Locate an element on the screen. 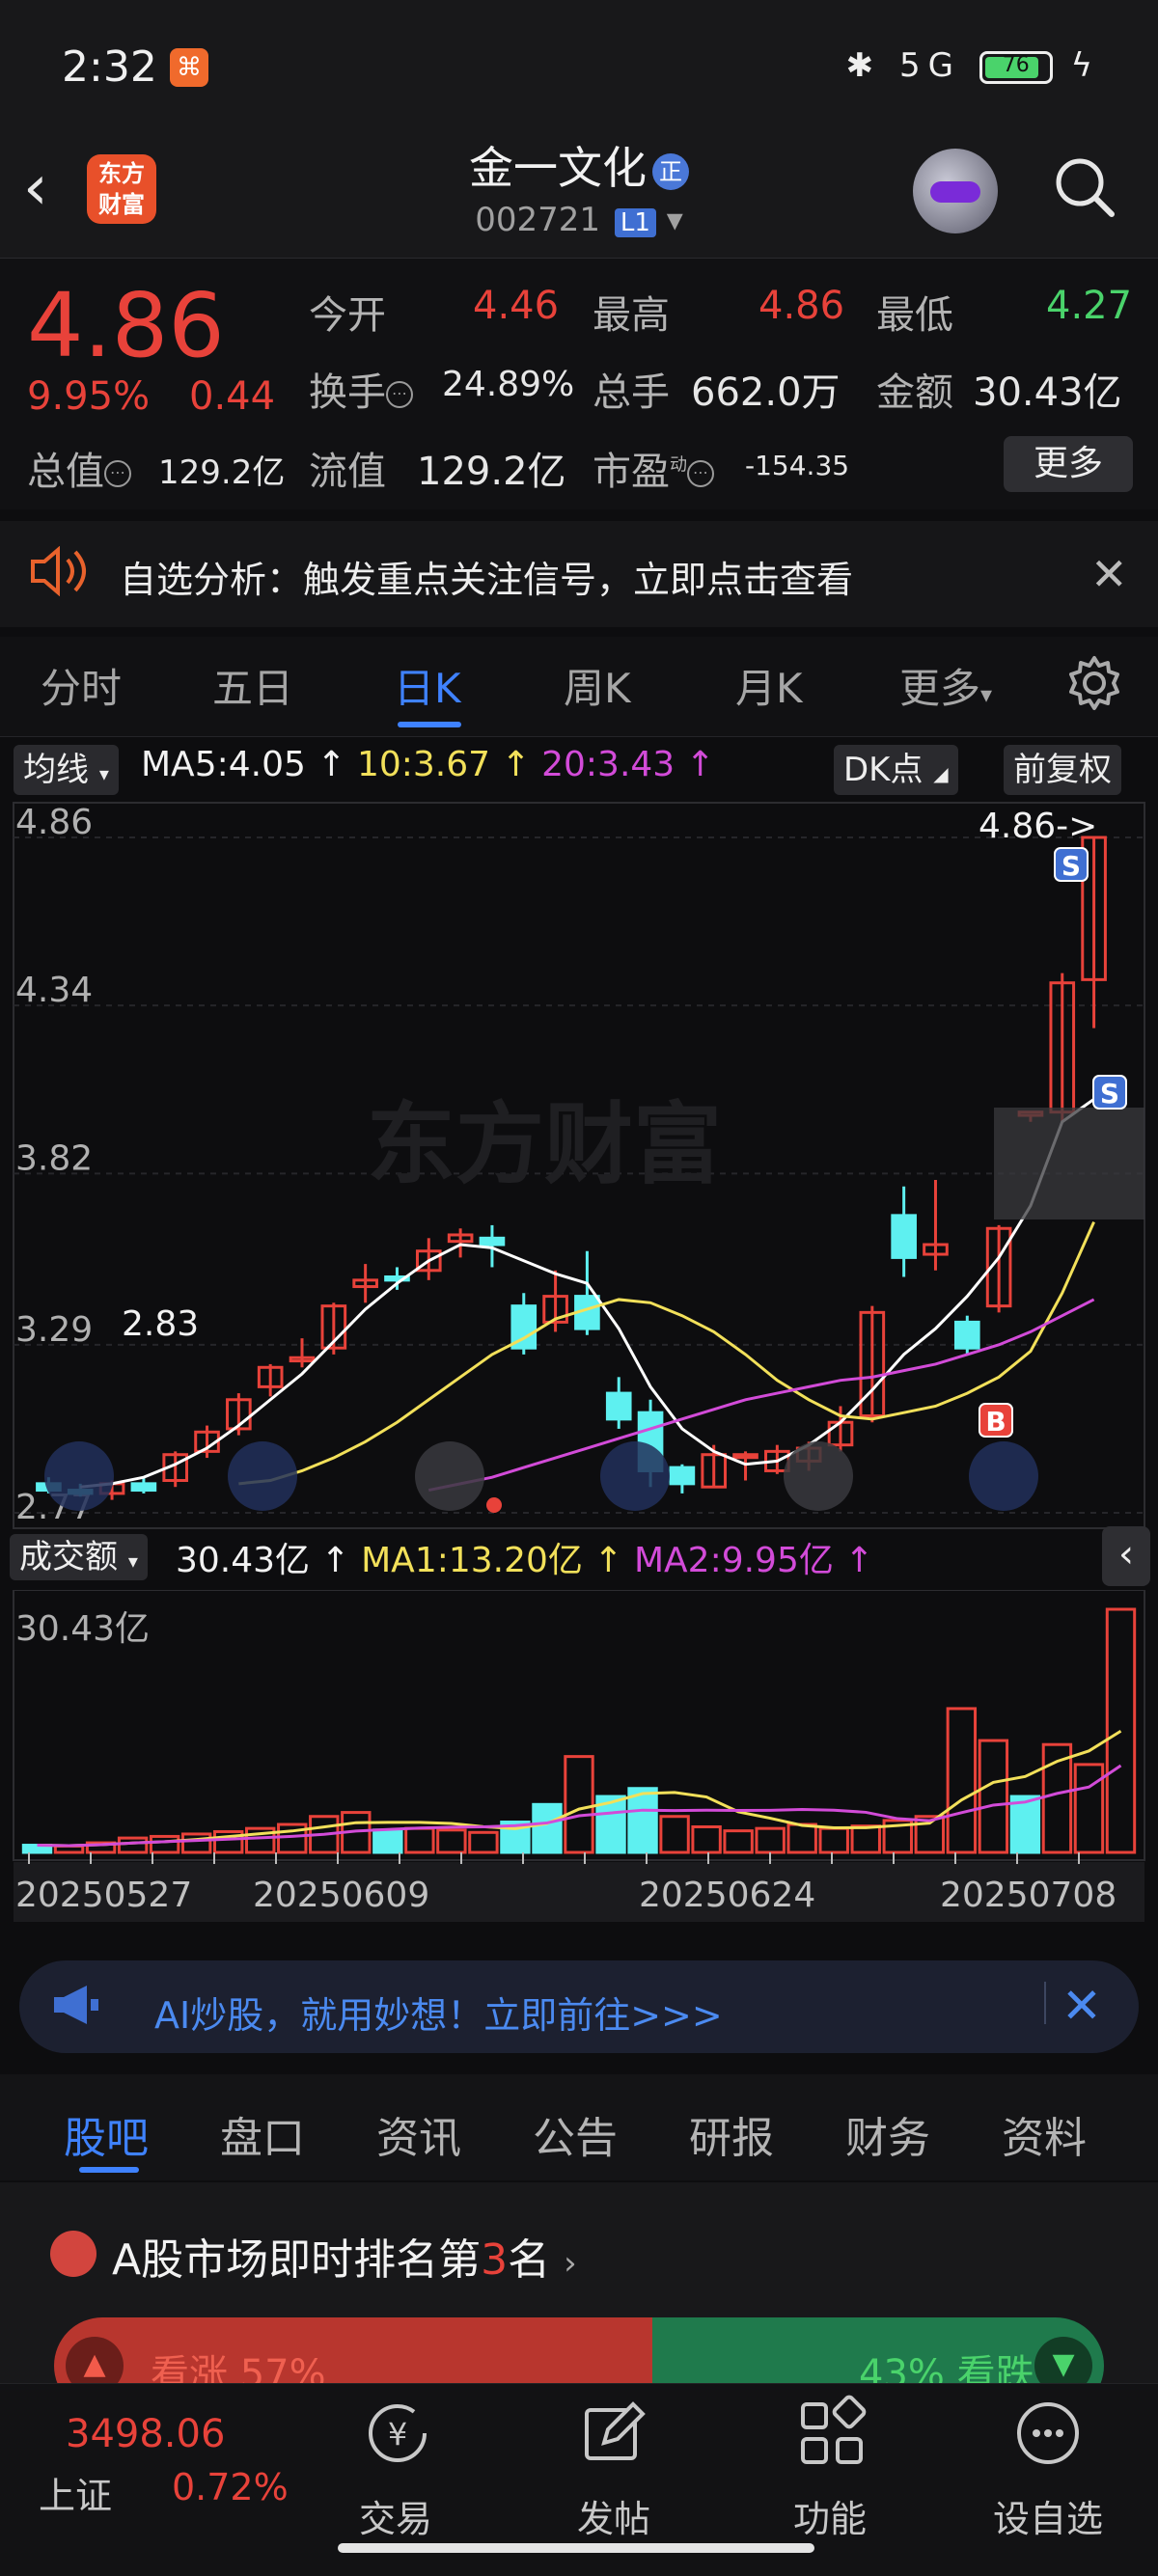 The height and width of the screenshot is (2576, 1158). index-percent: 0.72% is located at coordinates (230, 2487).